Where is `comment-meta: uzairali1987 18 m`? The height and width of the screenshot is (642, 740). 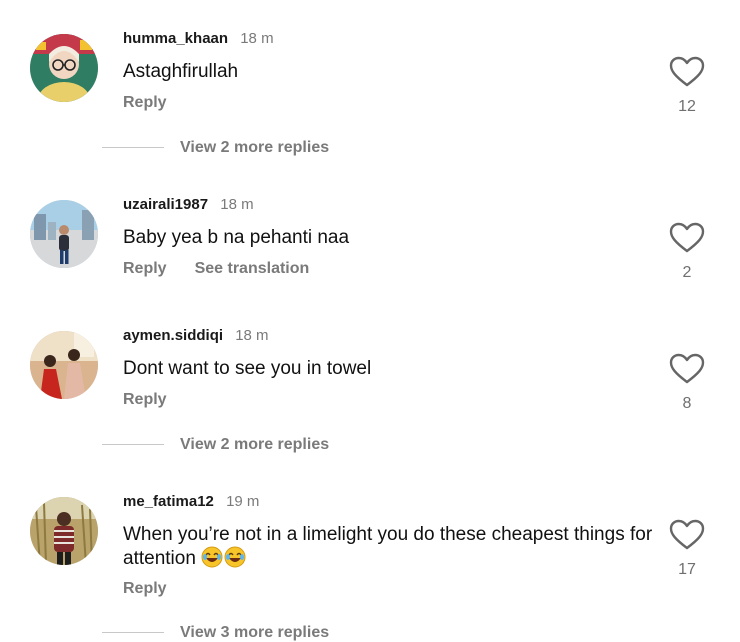 comment-meta: uzairali1987 18 m is located at coordinates (188, 204).